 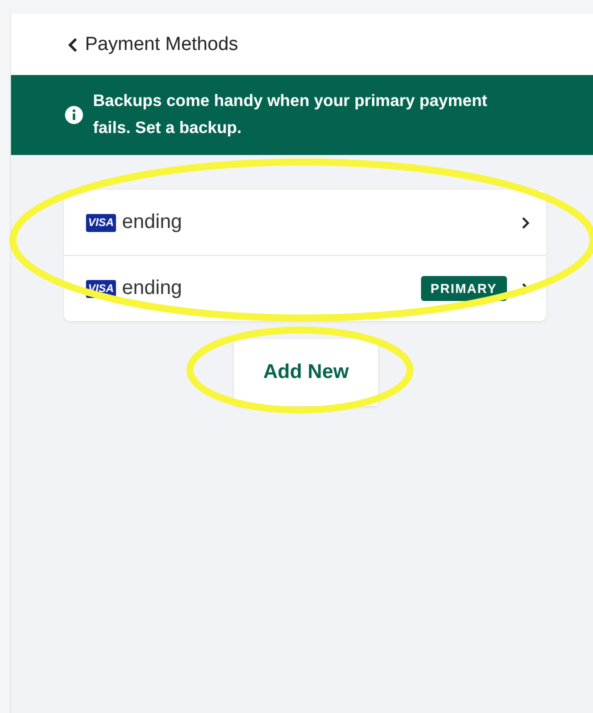 I want to click on visa-logo: VISA, so click(x=101, y=223).